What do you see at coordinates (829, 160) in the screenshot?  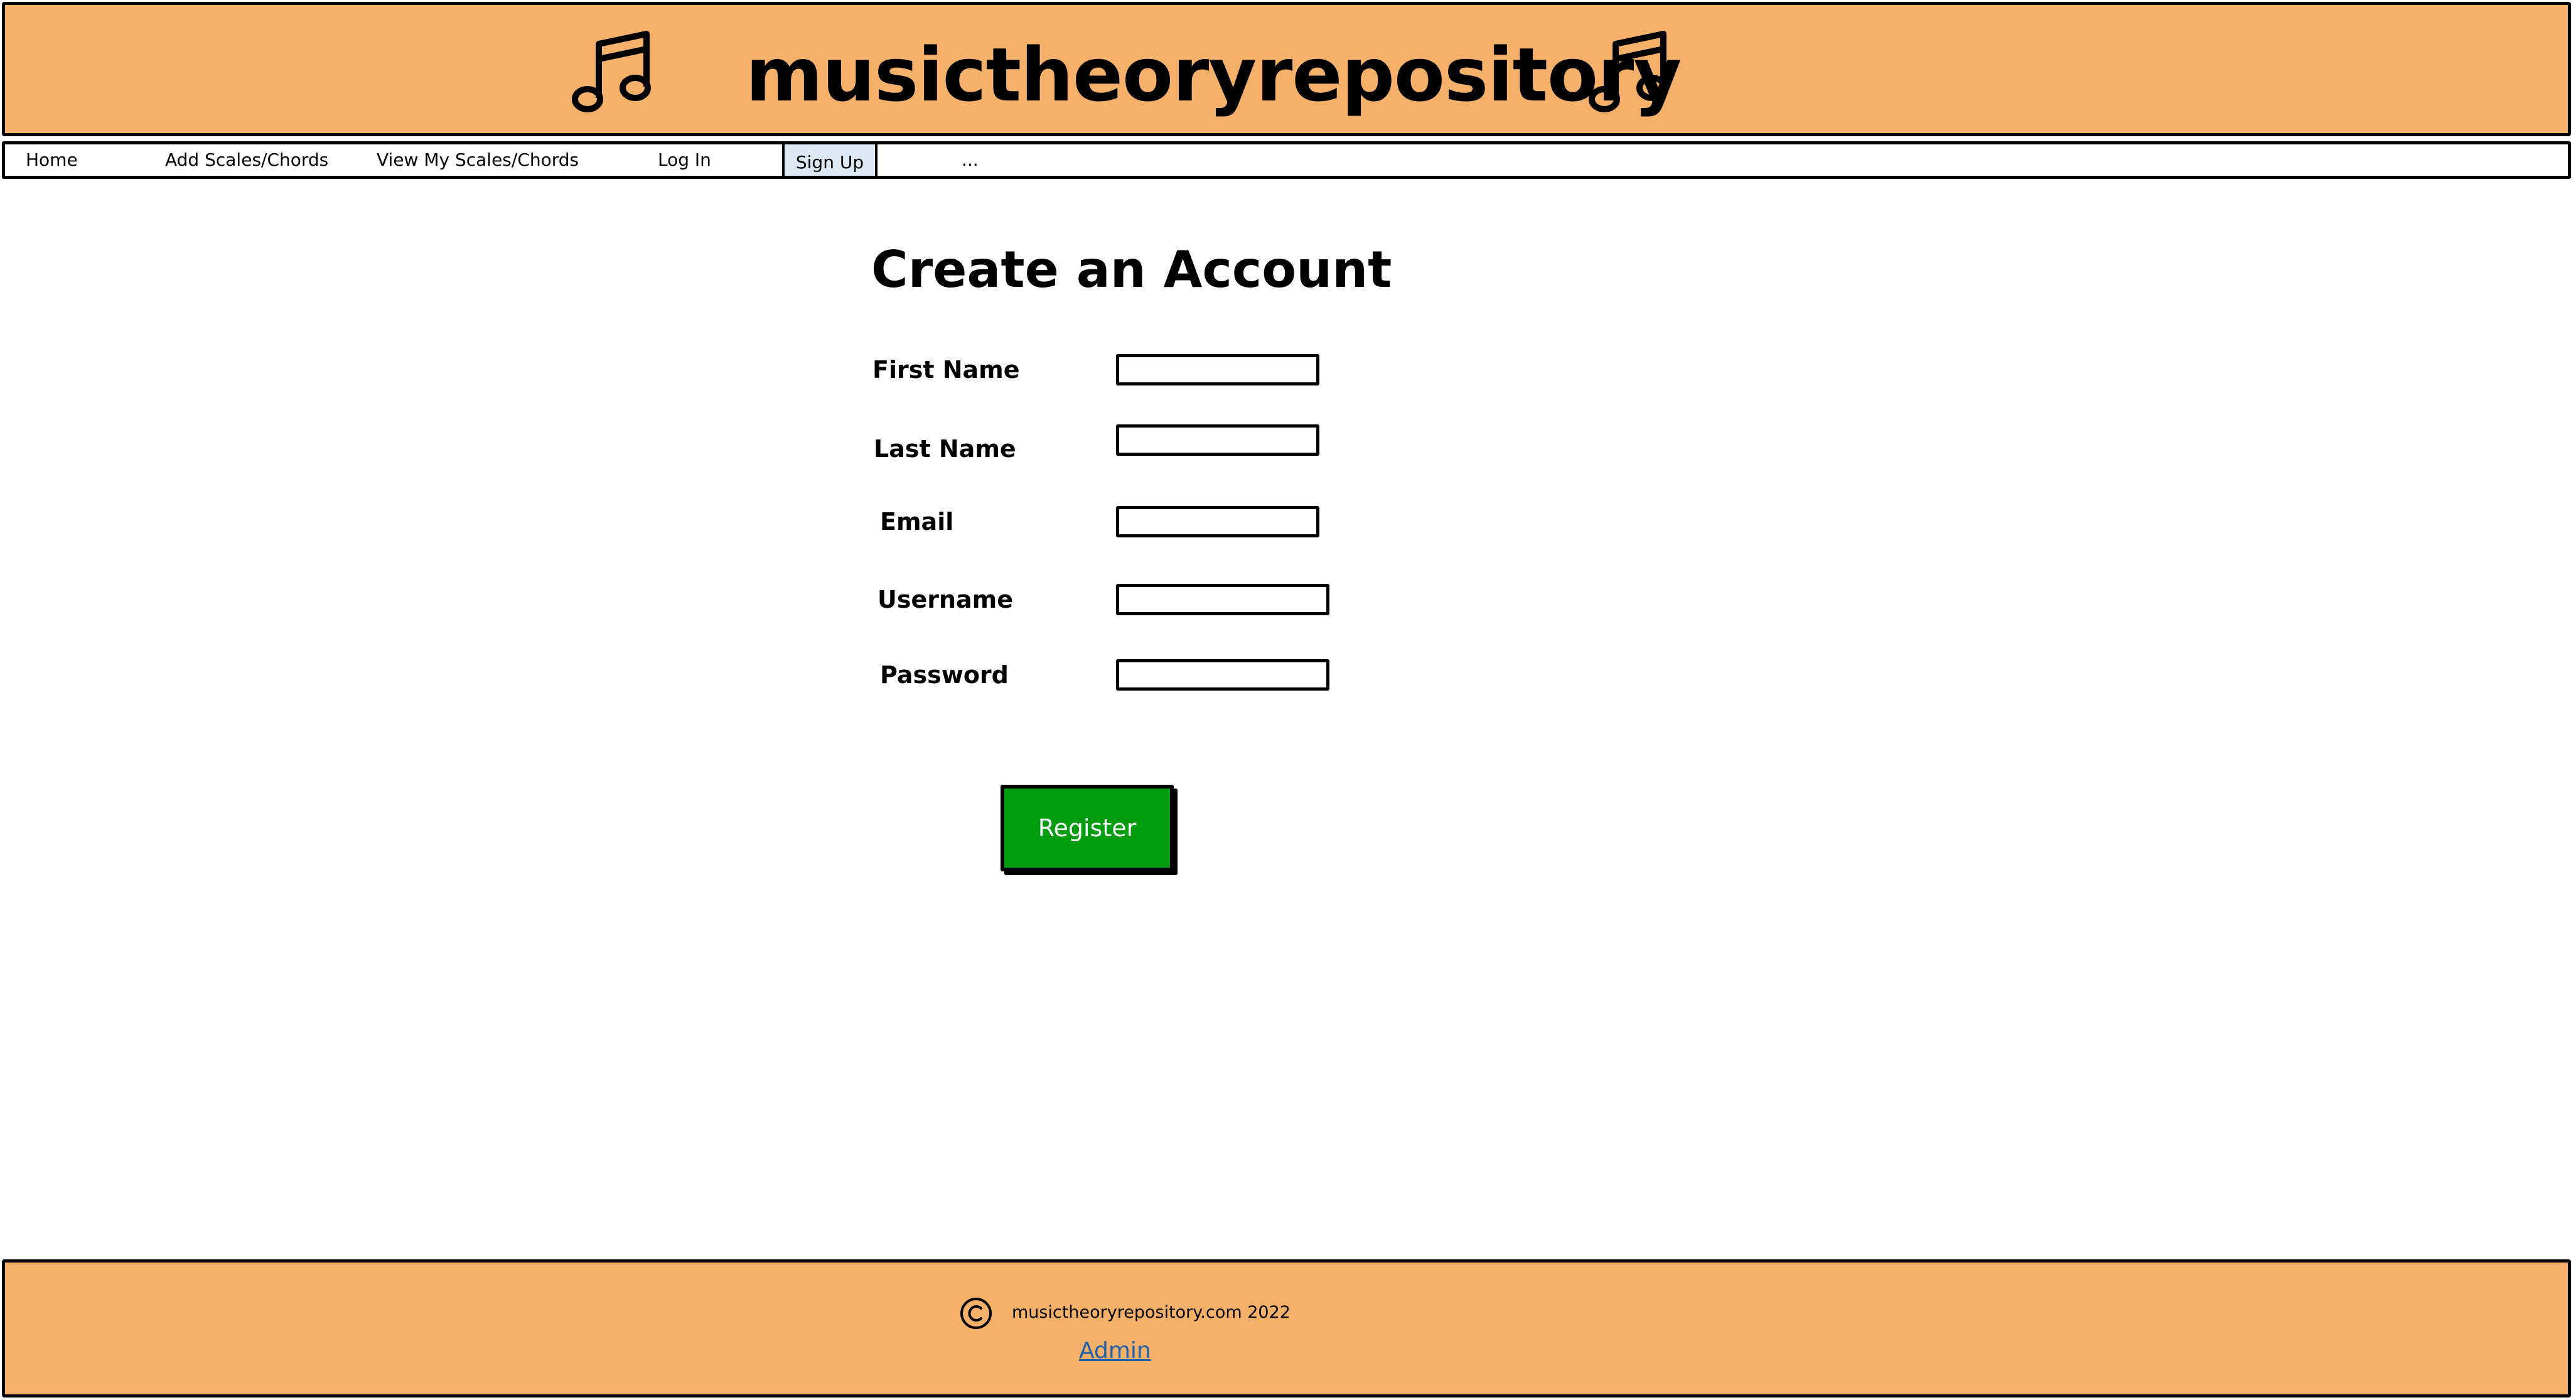 I see `nav-item-sign-up: Sign Up` at bounding box center [829, 160].